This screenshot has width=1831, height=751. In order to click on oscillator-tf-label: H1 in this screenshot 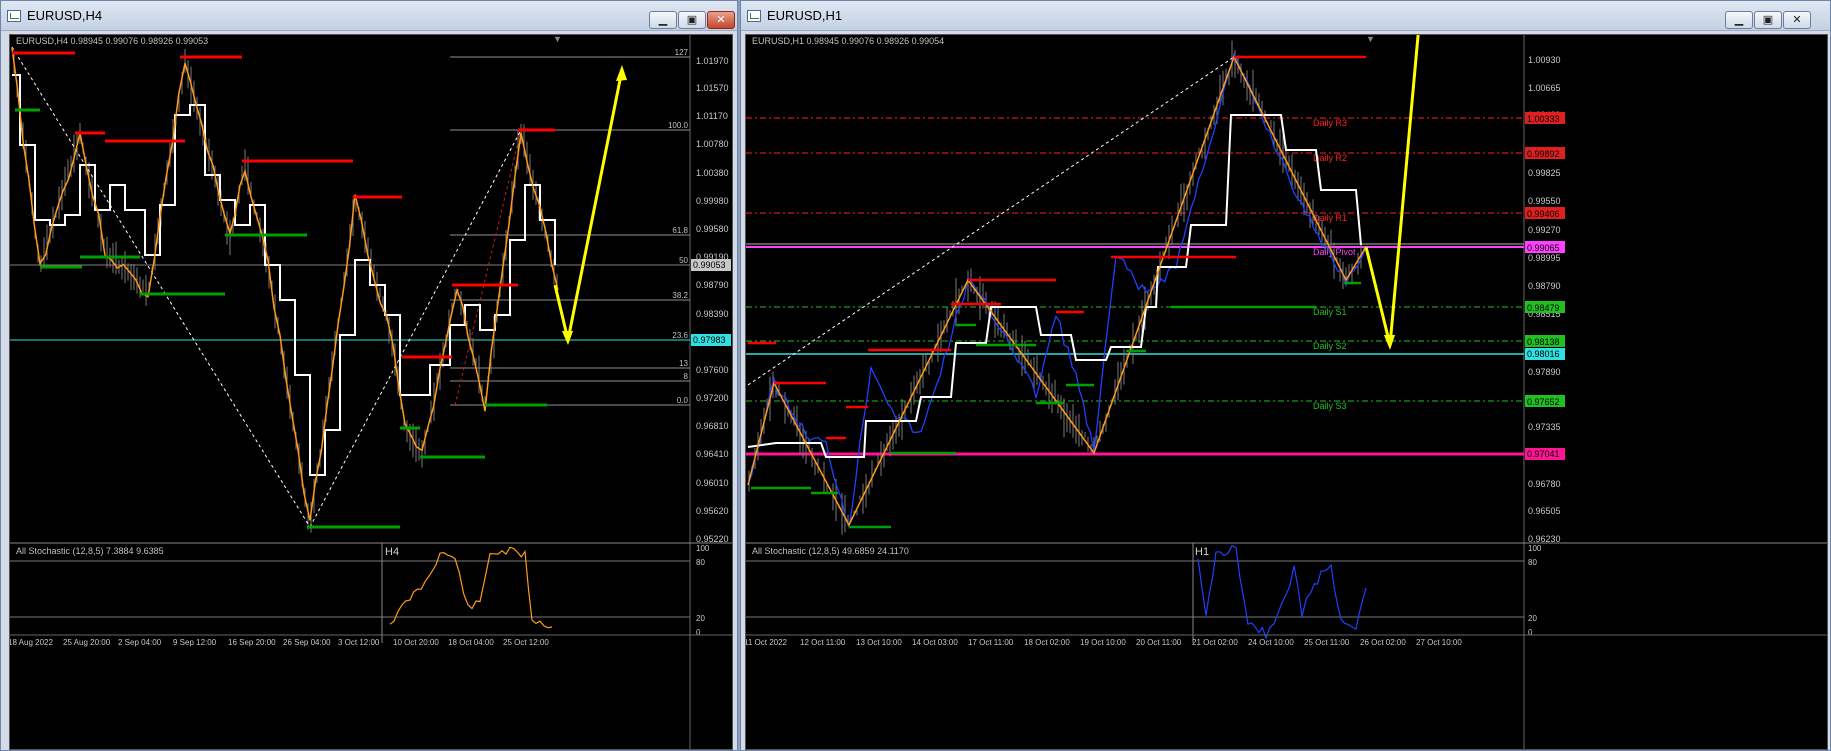, I will do `click(1202, 552)`.